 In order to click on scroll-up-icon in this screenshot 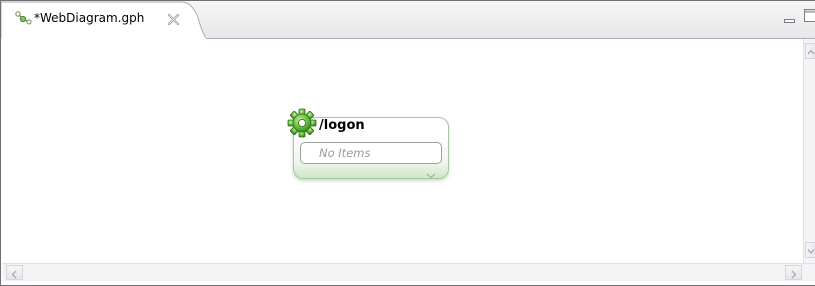, I will do `click(810, 51)`.